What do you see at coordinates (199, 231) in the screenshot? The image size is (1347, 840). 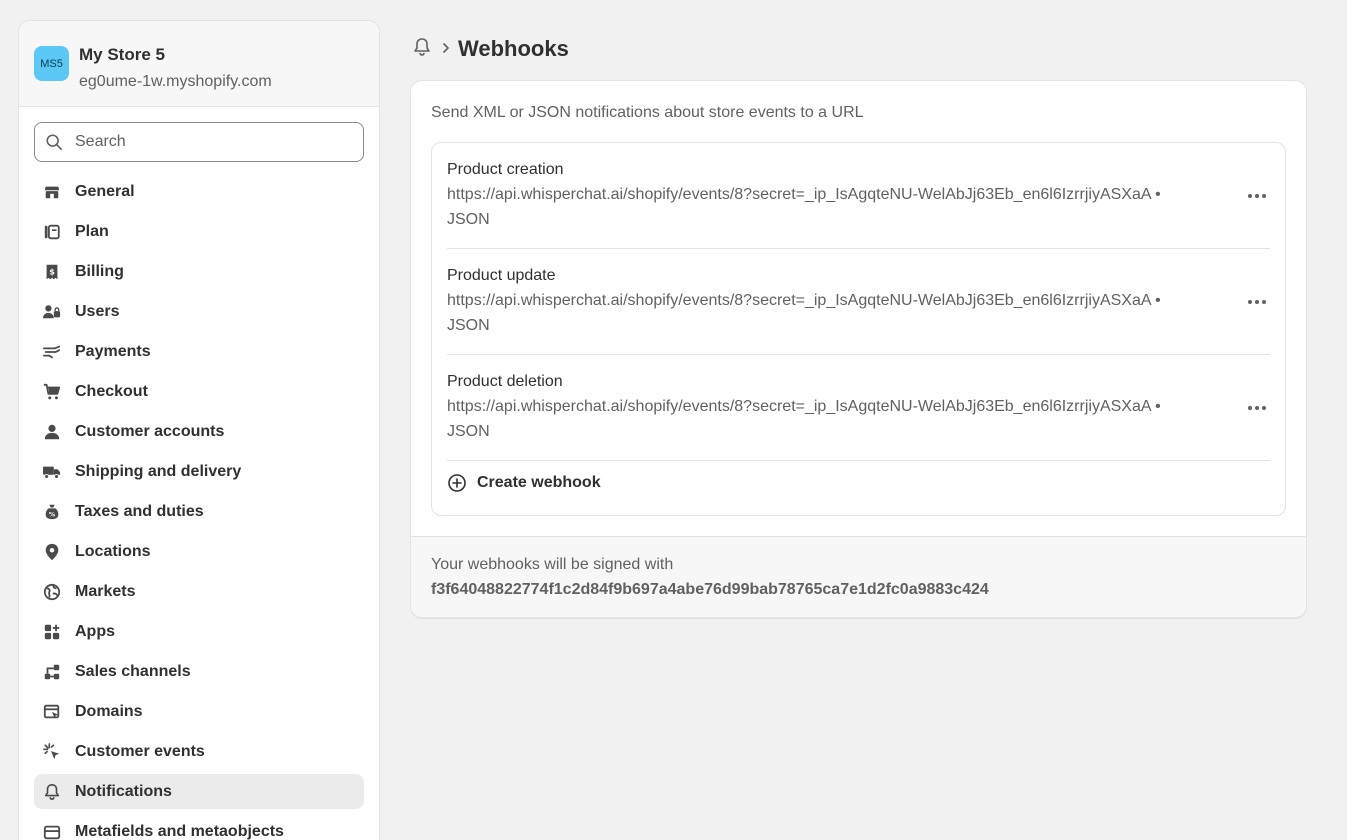 I see `sidebar-item-plan: Plan` at bounding box center [199, 231].